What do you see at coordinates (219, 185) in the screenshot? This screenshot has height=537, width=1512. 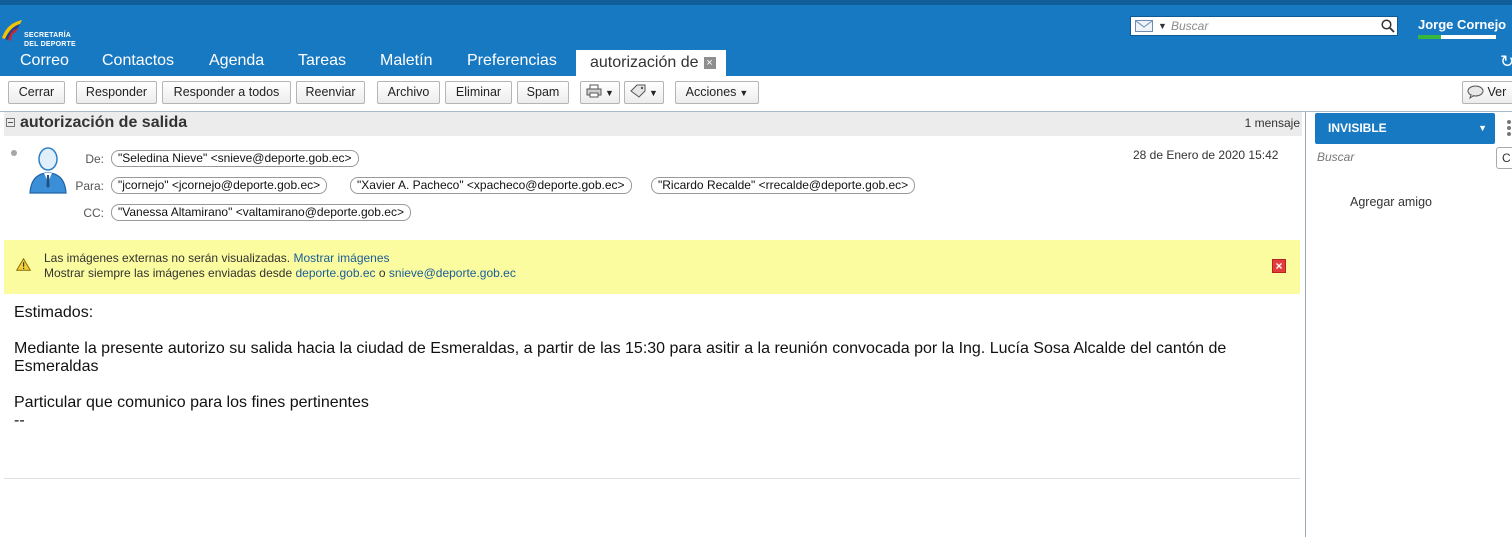 I see `to-address: "jcornejo" <jcornejo@deporte.gob.ec>` at bounding box center [219, 185].